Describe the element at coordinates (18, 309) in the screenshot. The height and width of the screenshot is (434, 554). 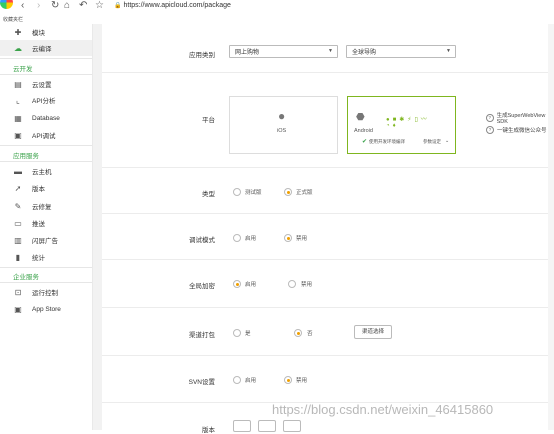
I see `store-icon: ▣` at that location.